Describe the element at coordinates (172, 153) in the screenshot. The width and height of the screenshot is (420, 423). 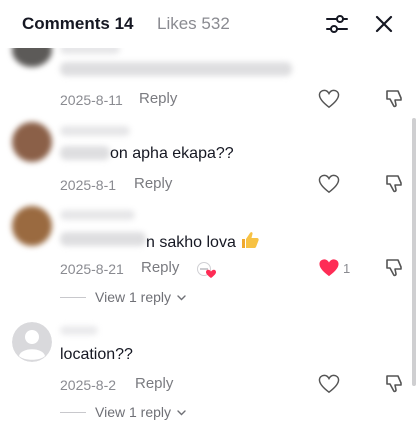
I see `comment-text: on apha ekapa??` at that location.